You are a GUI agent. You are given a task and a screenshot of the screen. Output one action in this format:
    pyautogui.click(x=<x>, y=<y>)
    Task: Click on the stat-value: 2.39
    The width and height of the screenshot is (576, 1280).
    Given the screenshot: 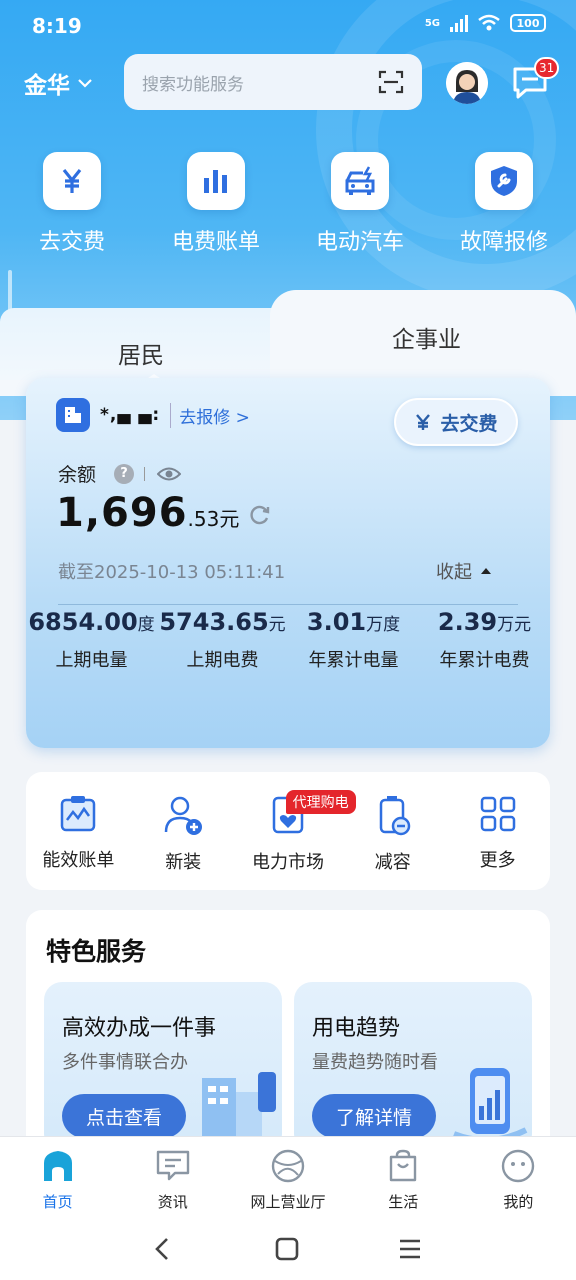 What is the action you would take?
    pyautogui.click(x=467, y=622)
    